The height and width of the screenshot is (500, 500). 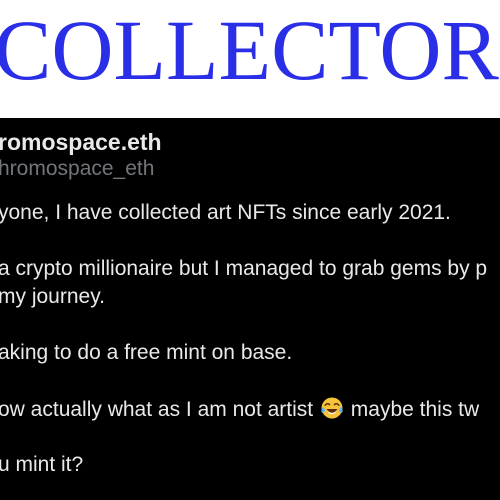 I want to click on tweet-text-line: aking to do a free mint on base., so click(x=146, y=352).